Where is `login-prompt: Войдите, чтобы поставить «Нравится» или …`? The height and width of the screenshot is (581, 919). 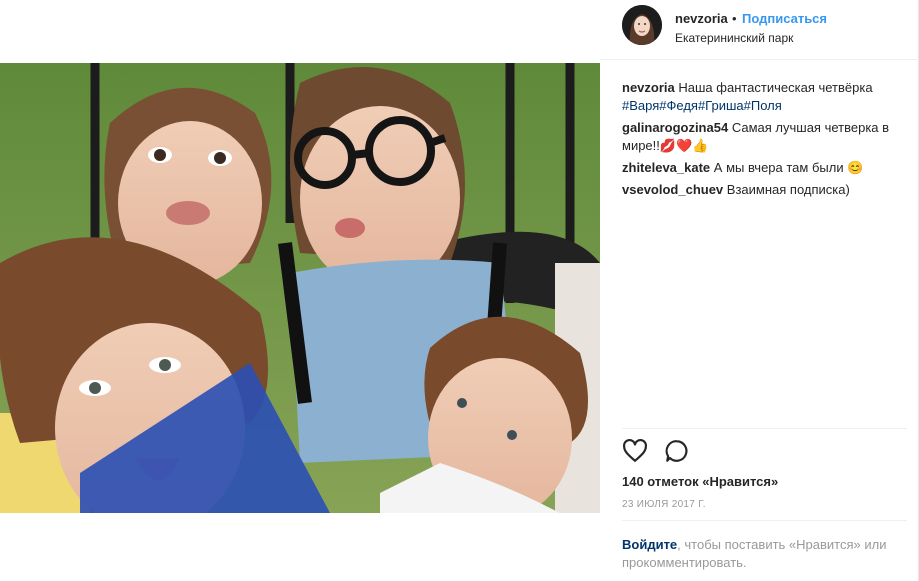
login-prompt: Войдите, чтобы поставить «Нравится» или … is located at coordinates (757, 554).